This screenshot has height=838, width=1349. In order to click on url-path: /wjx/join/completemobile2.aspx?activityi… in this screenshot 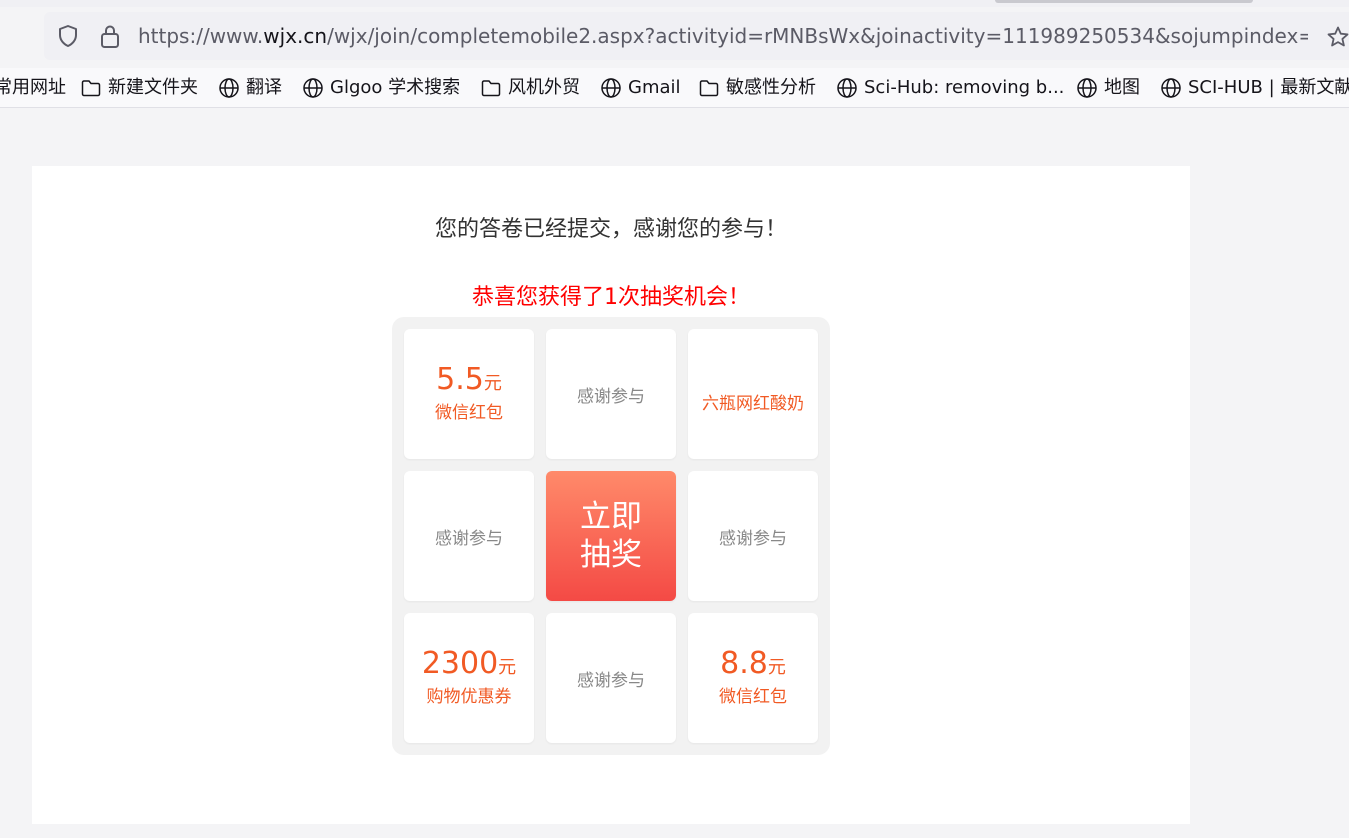, I will do `click(817, 36)`.